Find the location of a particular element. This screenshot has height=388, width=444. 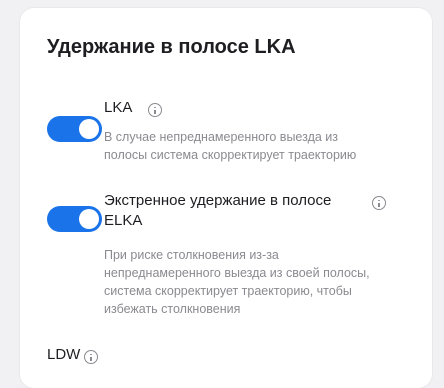

elka-description-line: избежать столкновения is located at coordinates (172, 309).